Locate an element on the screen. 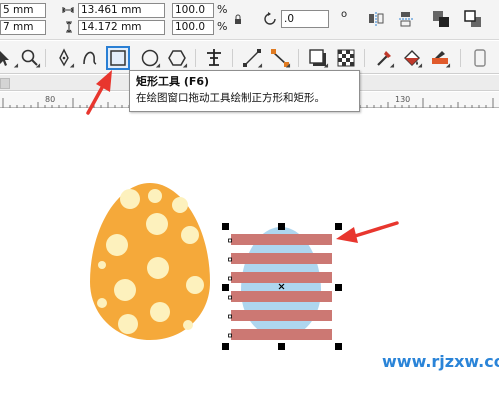 The image size is (499, 418). watermark: www.rjzxw.com is located at coordinates (440, 361).